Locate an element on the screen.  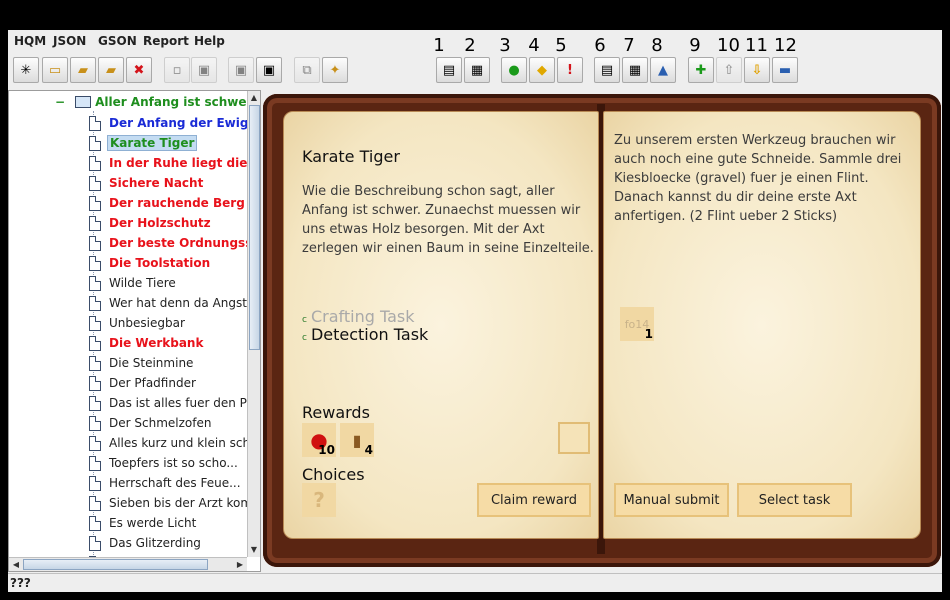
open-button: ▰ is located at coordinates (111, 70).